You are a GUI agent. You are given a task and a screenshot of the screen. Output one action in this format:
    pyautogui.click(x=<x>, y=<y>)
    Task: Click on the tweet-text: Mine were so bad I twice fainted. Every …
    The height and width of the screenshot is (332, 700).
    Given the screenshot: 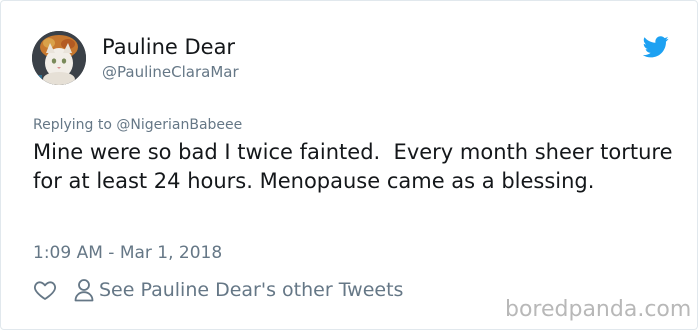 What is the action you would take?
    pyautogui.click(x=356, y=166)
    